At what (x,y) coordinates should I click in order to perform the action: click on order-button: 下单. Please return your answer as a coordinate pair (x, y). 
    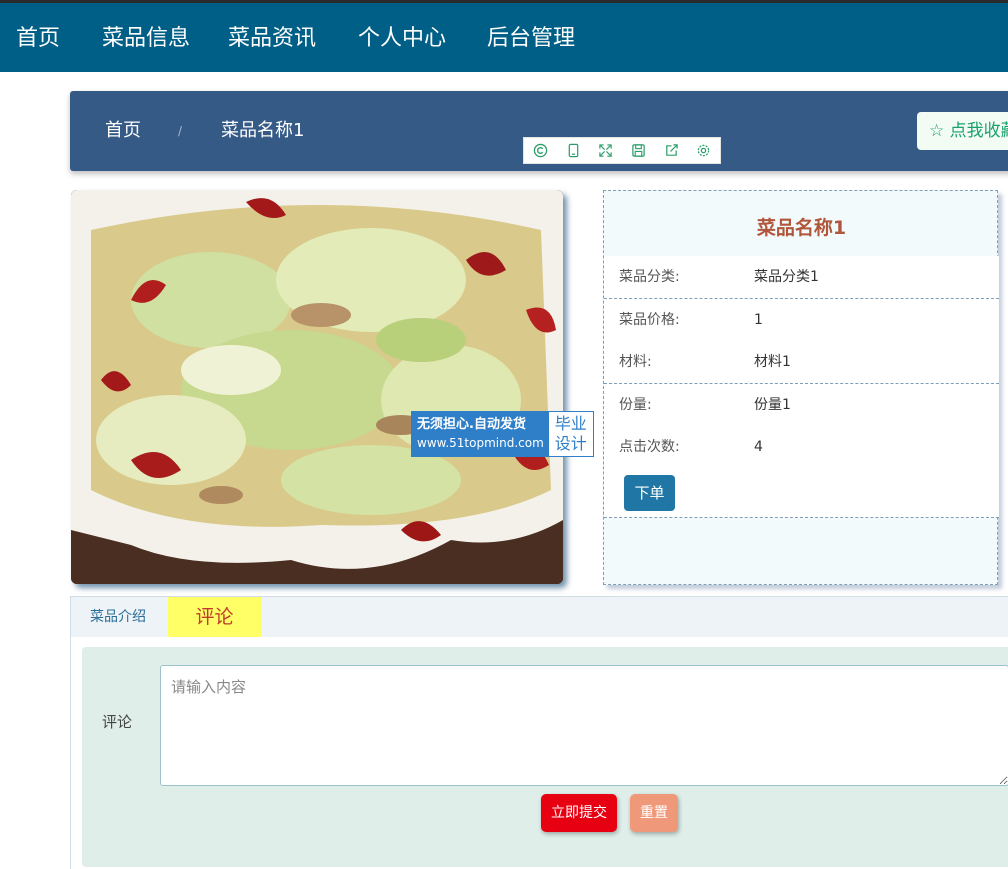
    Looking at the image, I should click on (649, 493).